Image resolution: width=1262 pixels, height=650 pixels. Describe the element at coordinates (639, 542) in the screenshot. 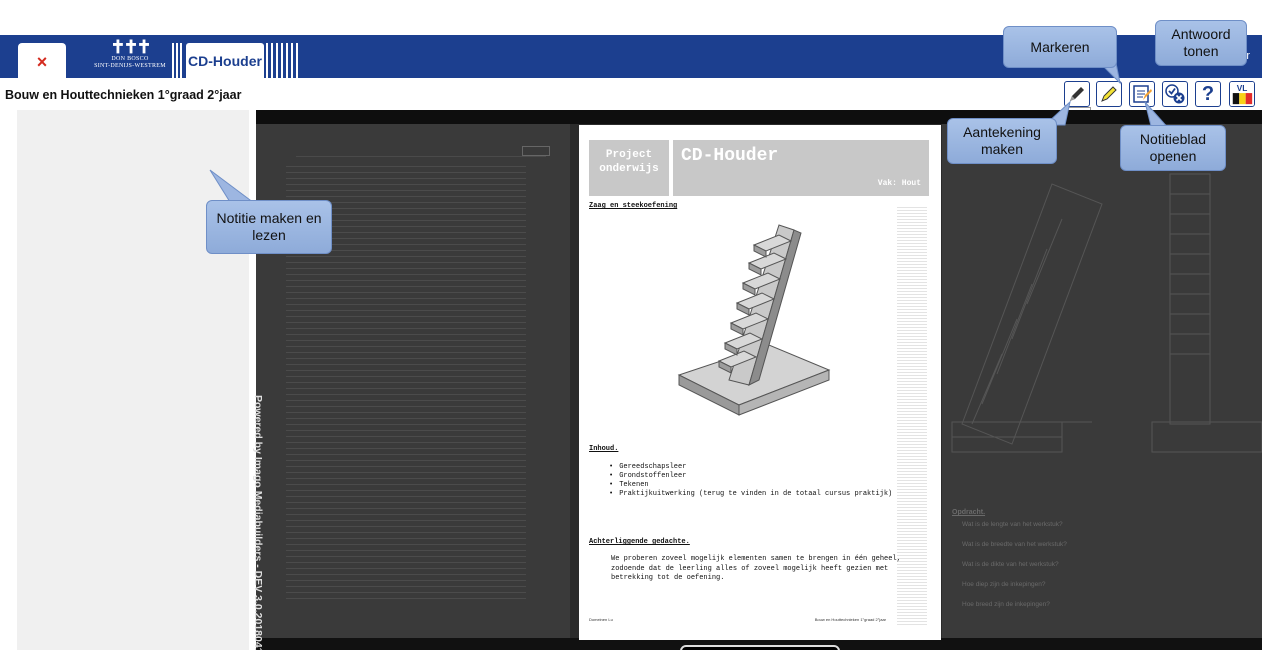

I see `section-heading-gedachte: Achterliggende gedachte.` at that location.